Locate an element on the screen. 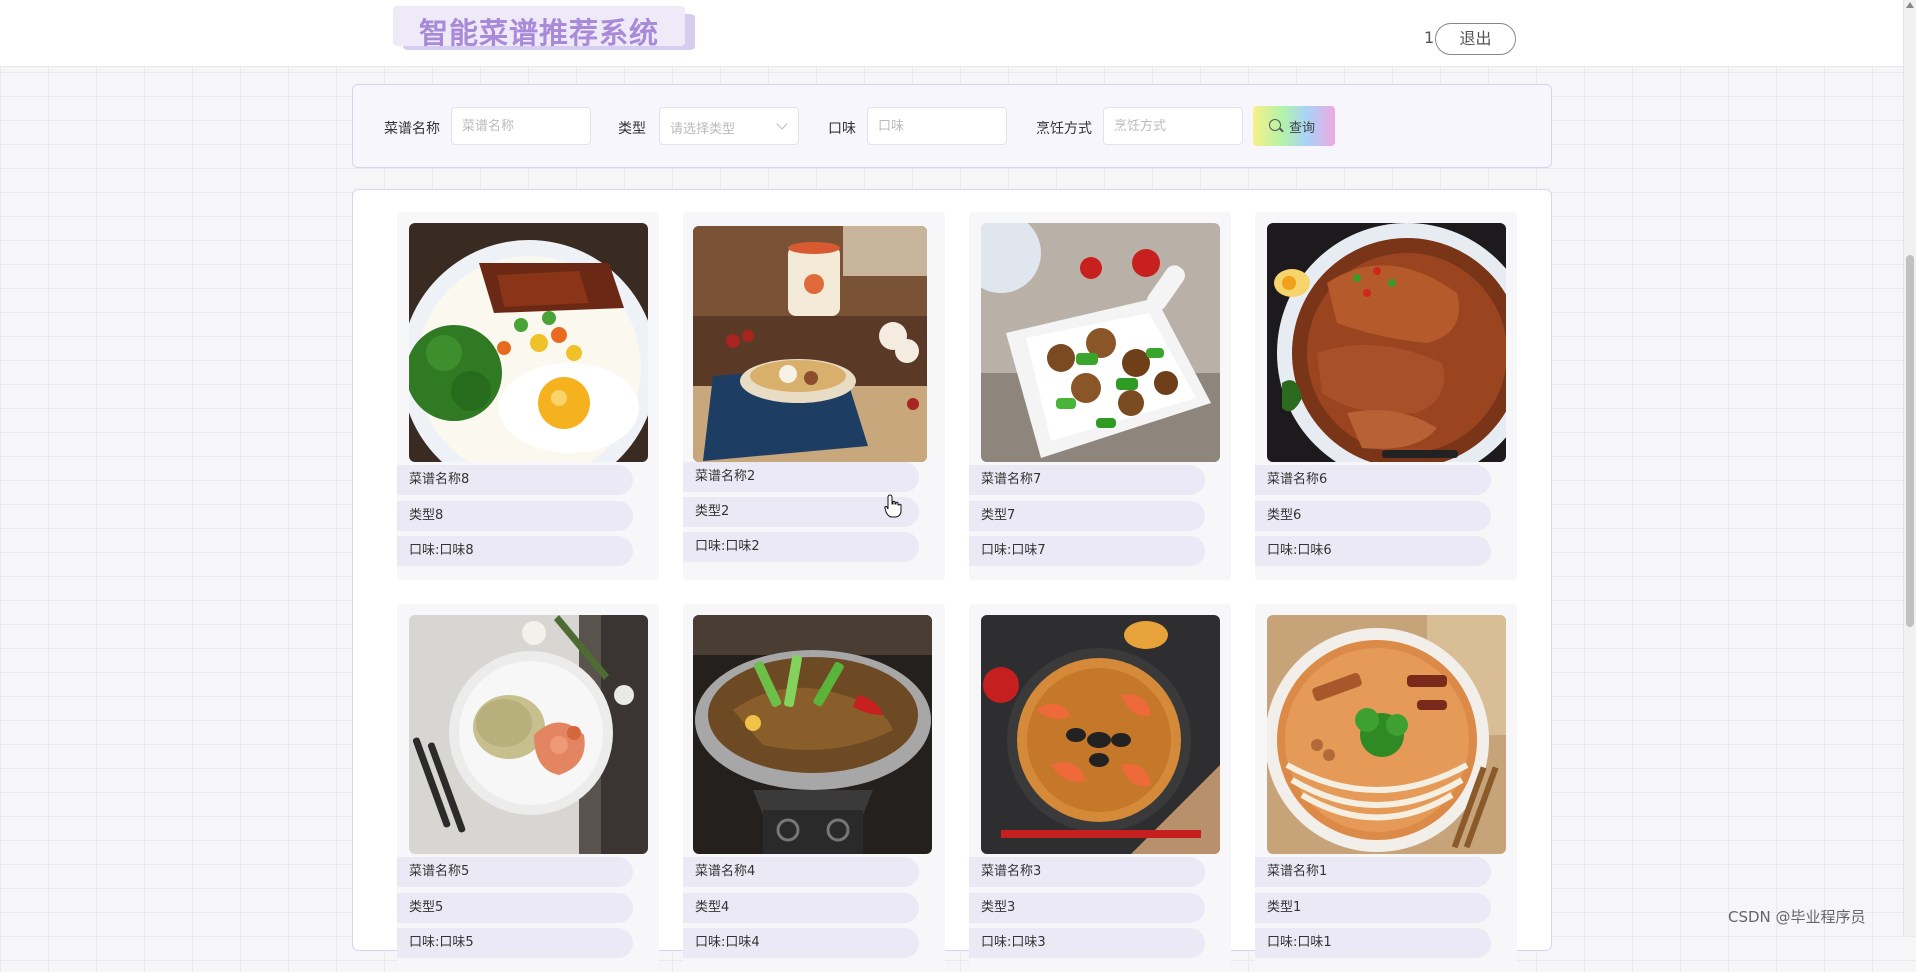  cooking-method-input is located at coordinates (1173, 126).